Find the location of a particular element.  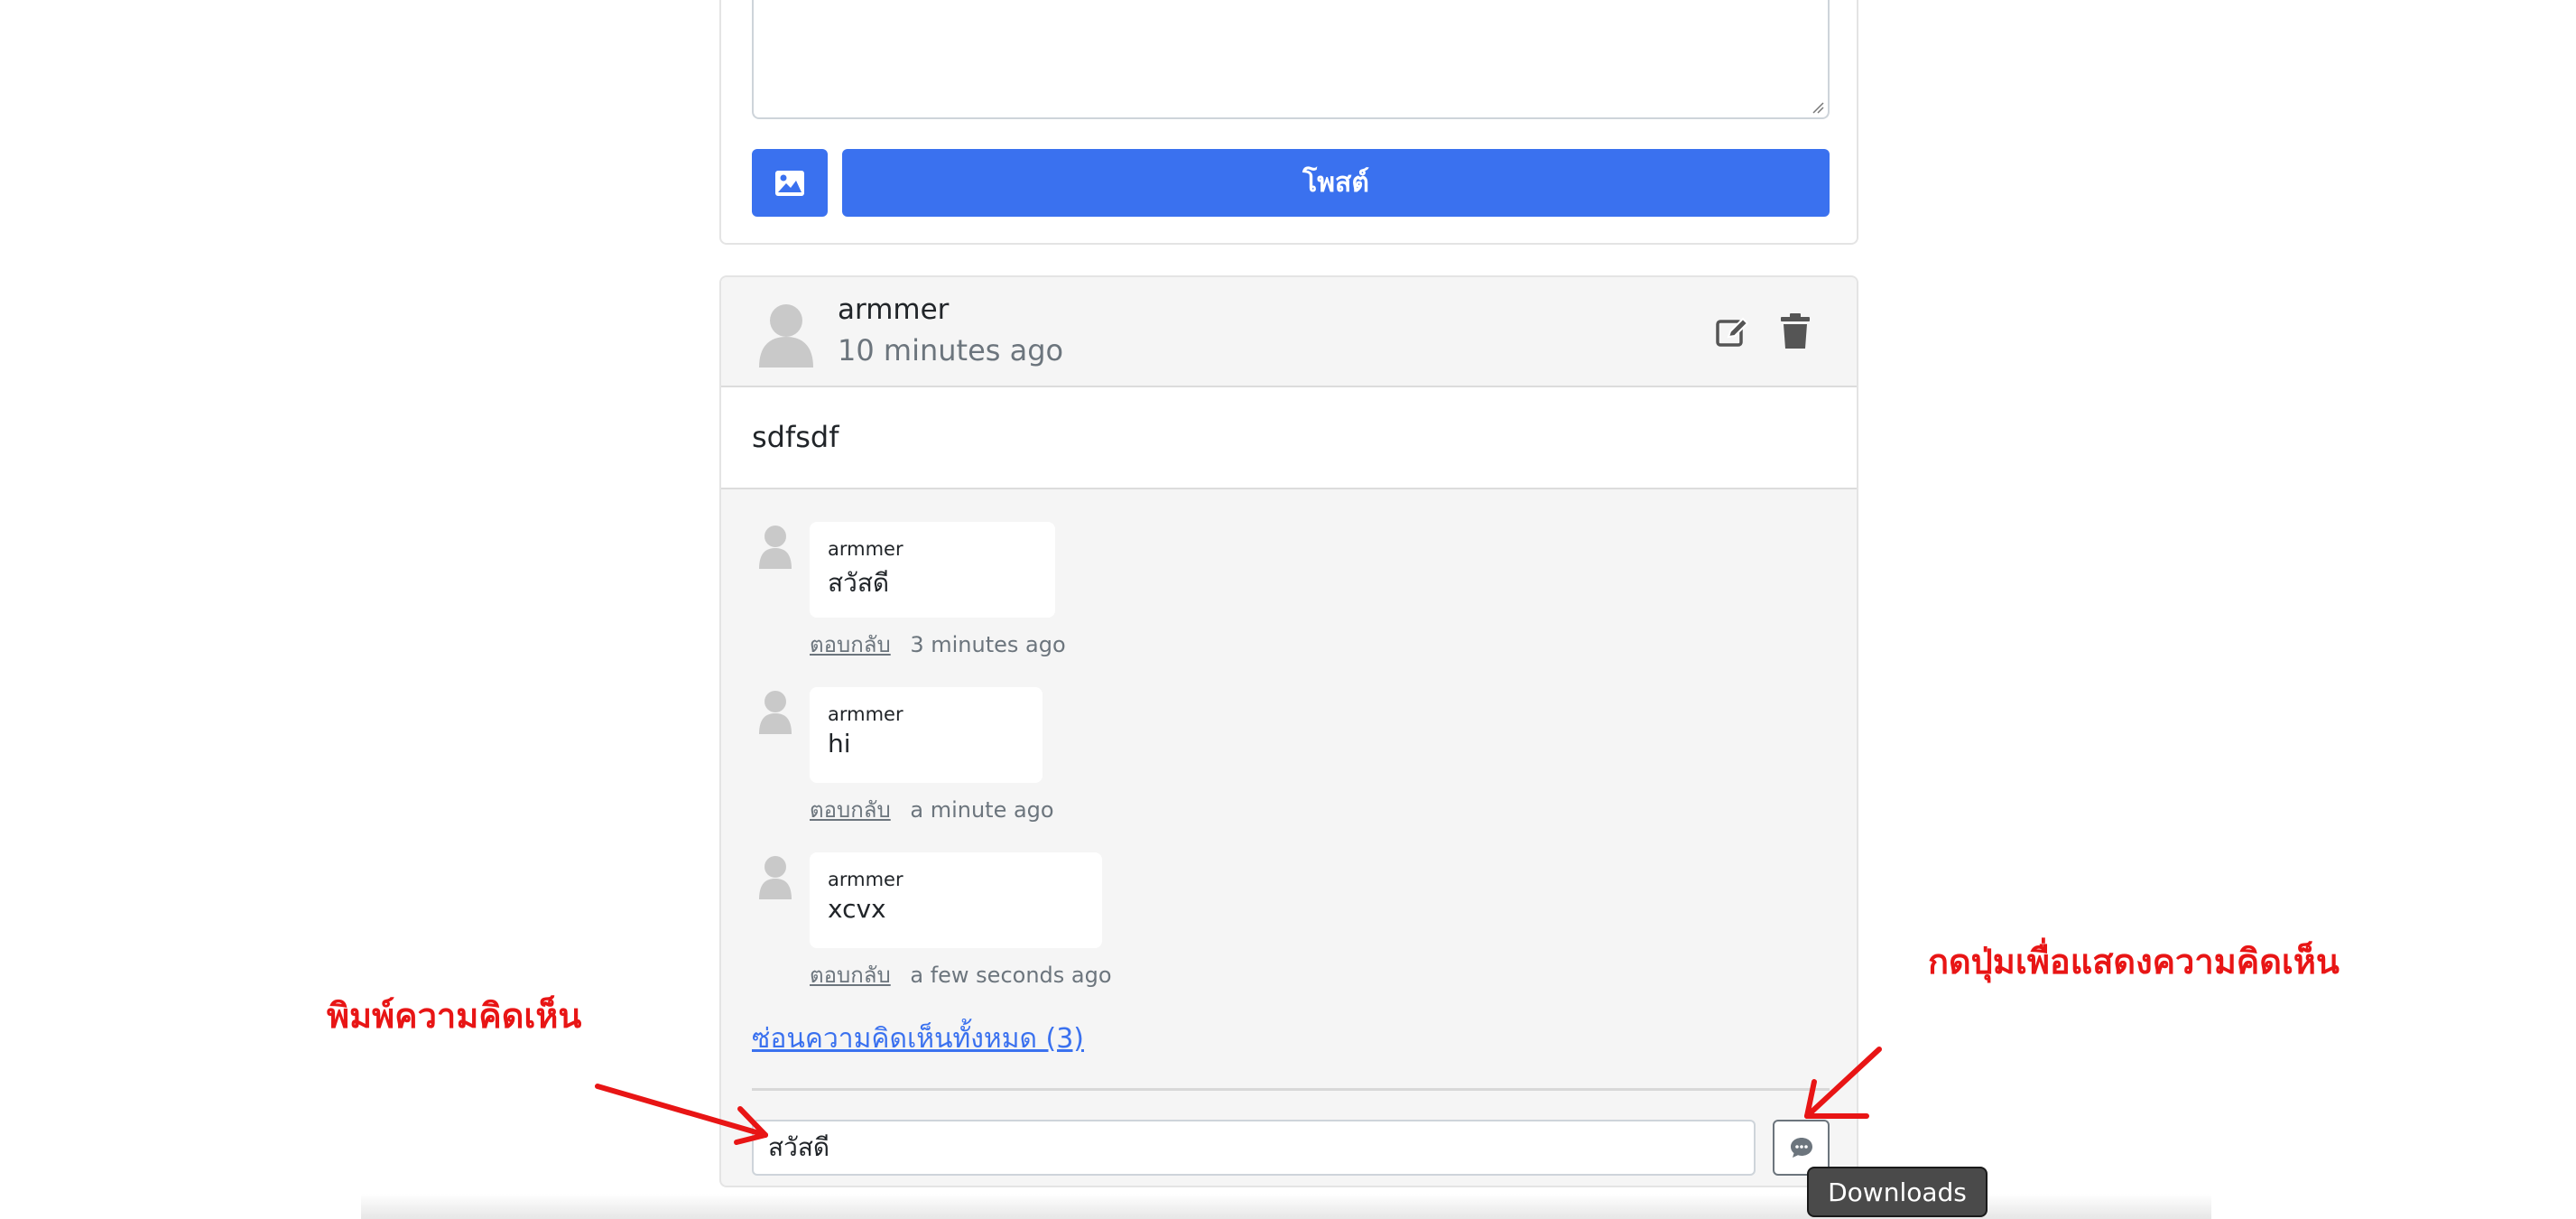

post-button: โพสต์ is located at coordinates (1336, 183).